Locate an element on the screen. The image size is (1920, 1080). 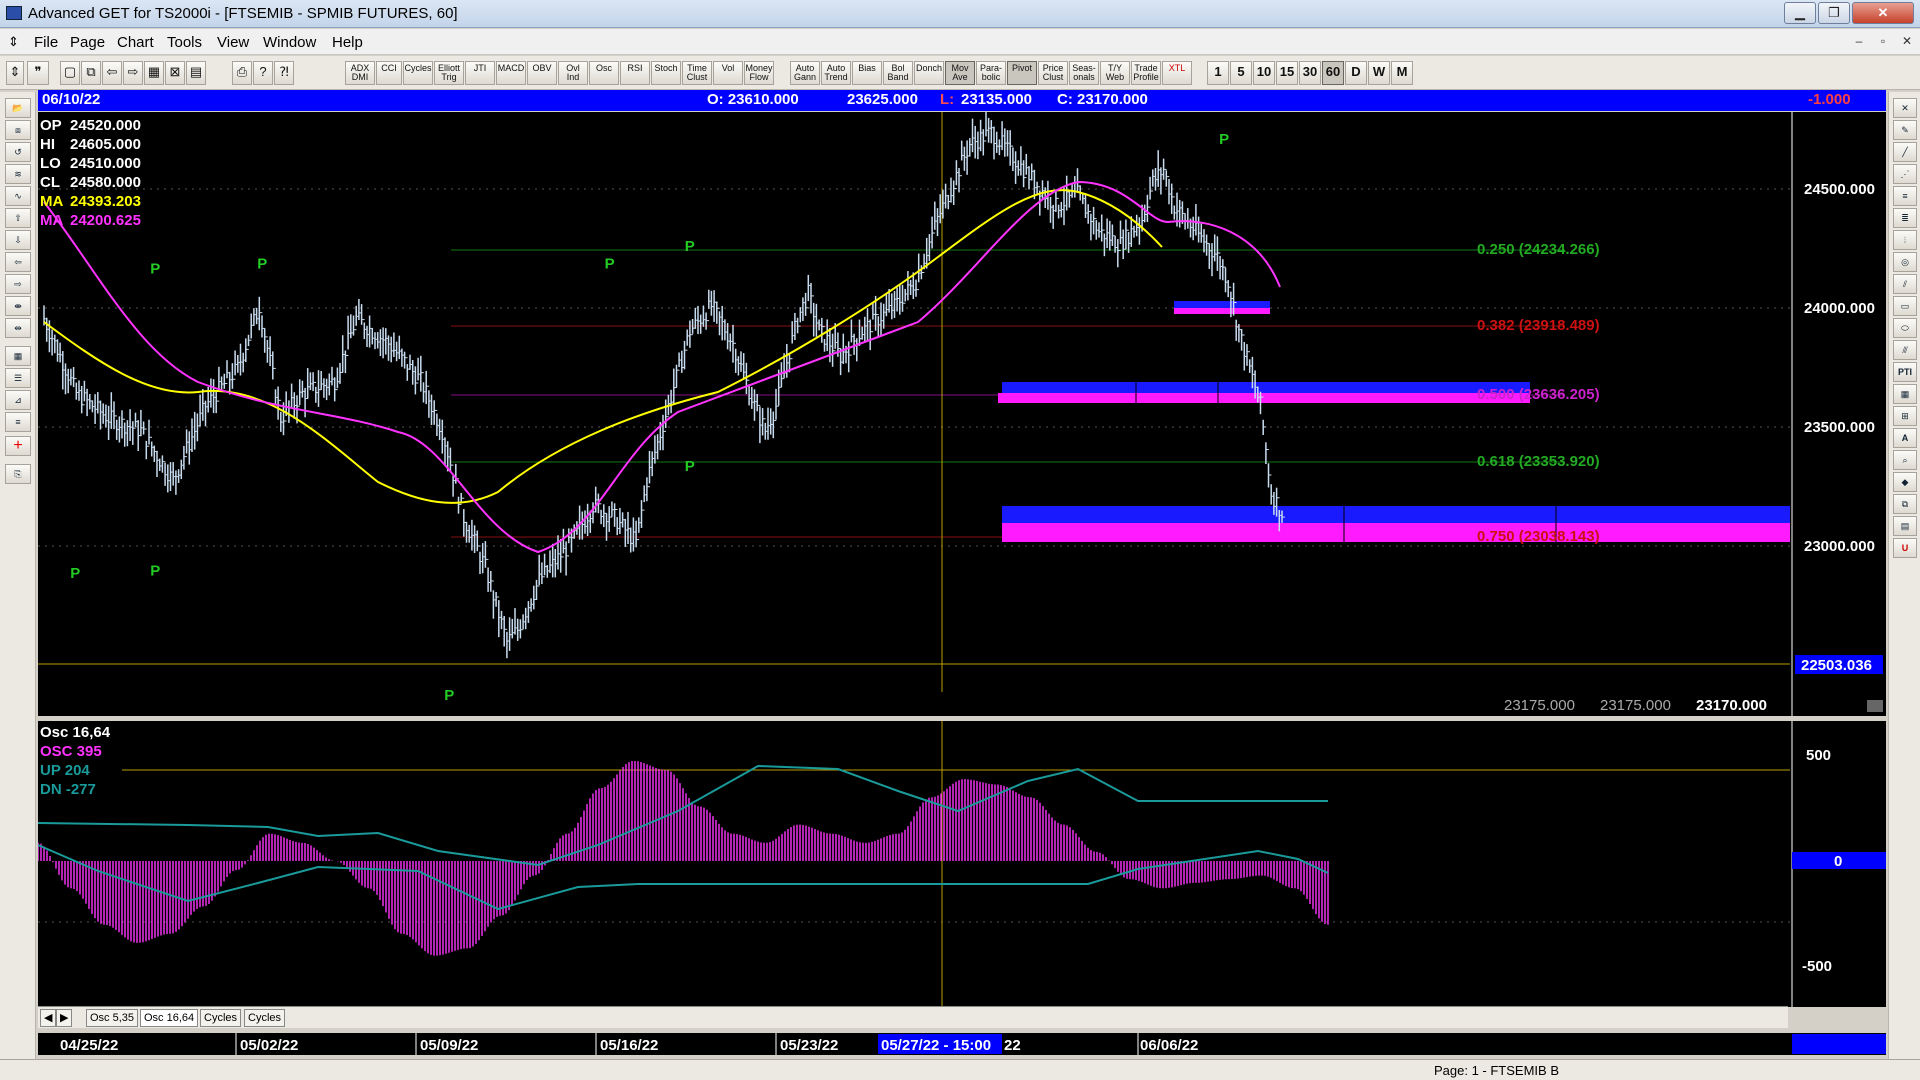
study-osc-button: Osc is located at coordinates (604, 73).